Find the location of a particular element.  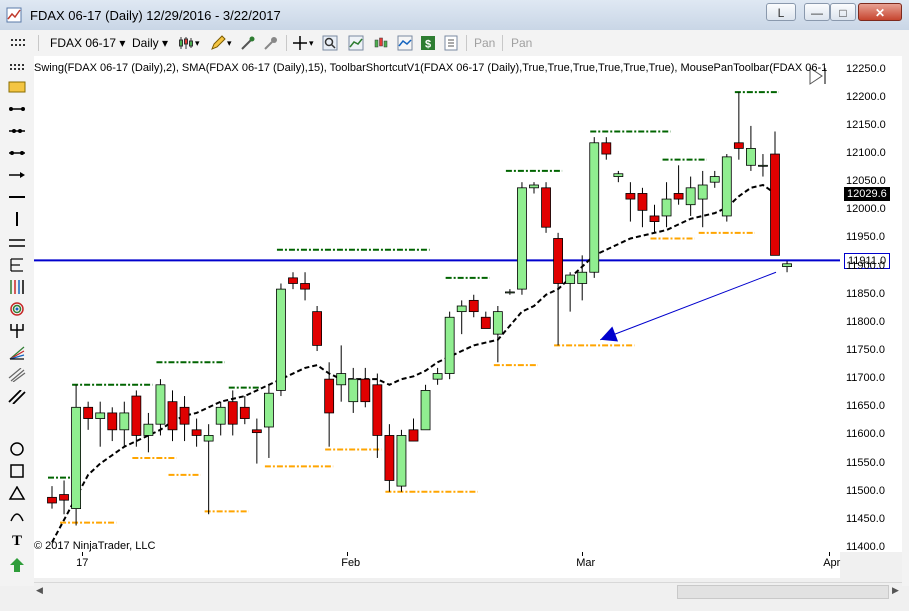

minimize-button: — is located at coordinates (817, 12).